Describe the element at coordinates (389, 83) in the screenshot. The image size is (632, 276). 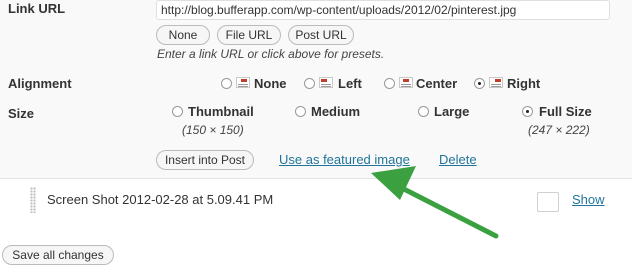
I see `align-center-radio` at that location.